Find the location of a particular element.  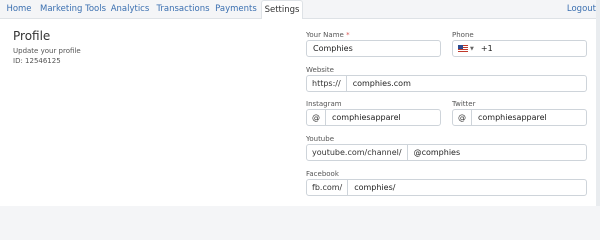

facebook-field: fb.com/ comphies/ is located at coordinates (446, 187).